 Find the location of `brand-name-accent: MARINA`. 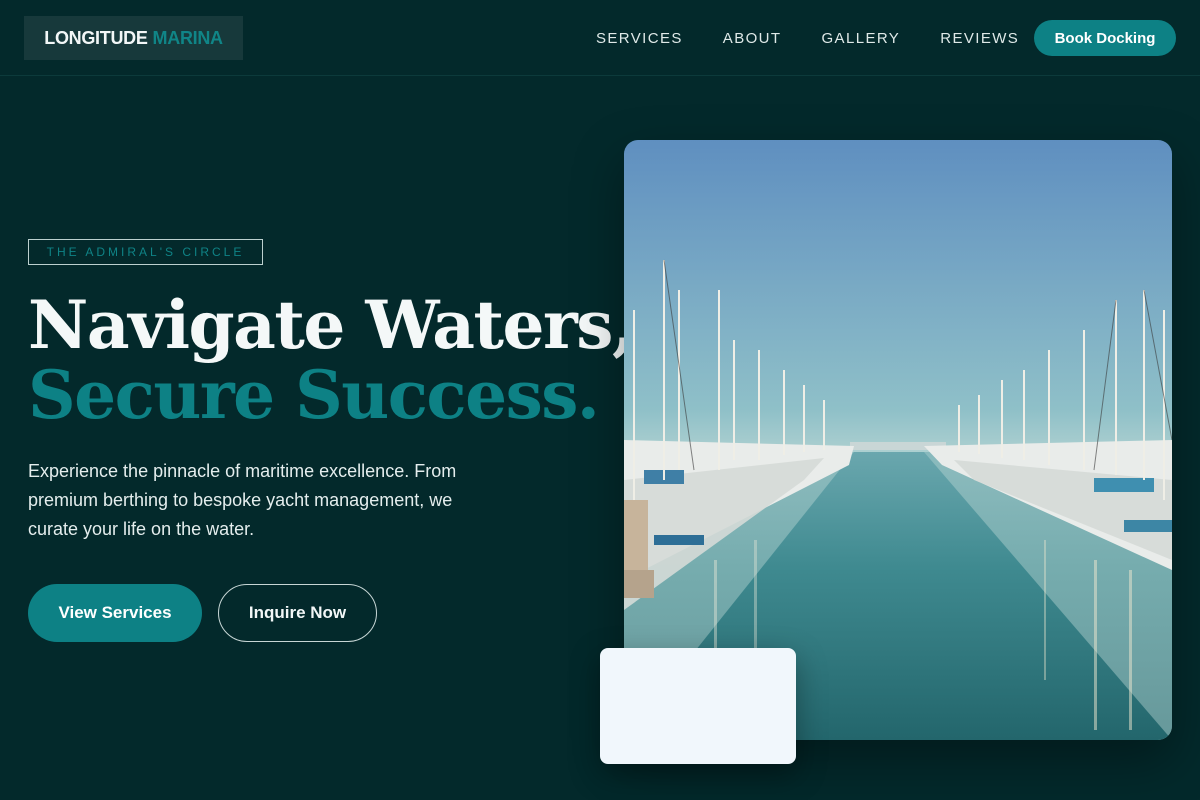

brand-name-accent: MARINA is located at coordinates (188, 37).